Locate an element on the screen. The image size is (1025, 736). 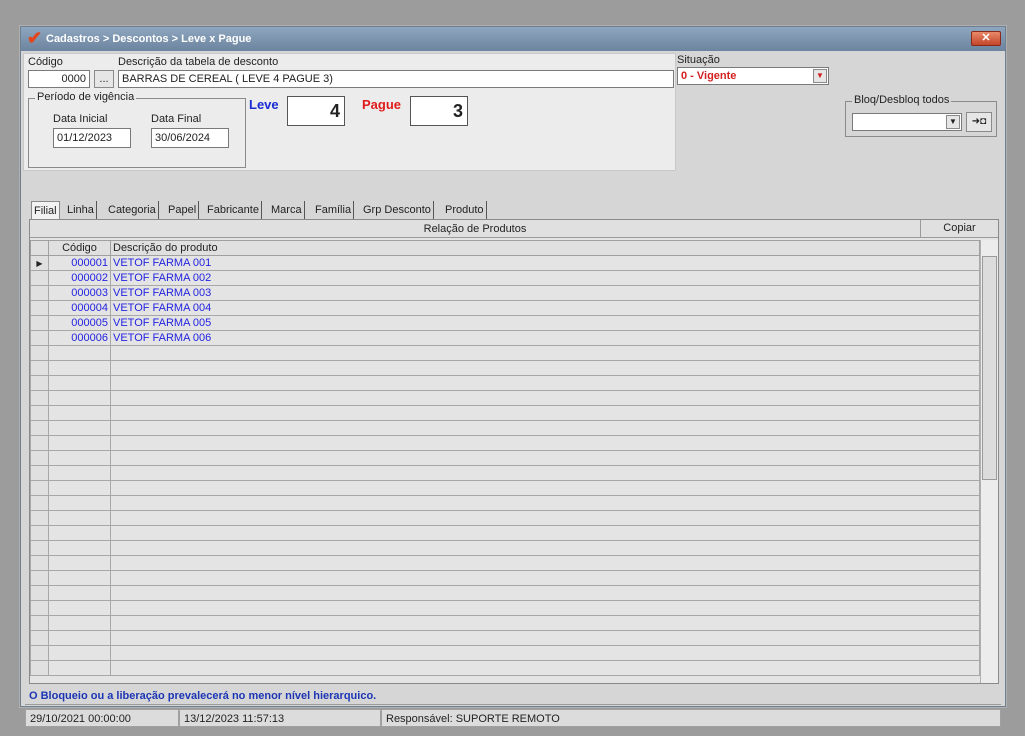
table-row: 000005 VETOF FARMA 005 is located at coordinates (505, 323).